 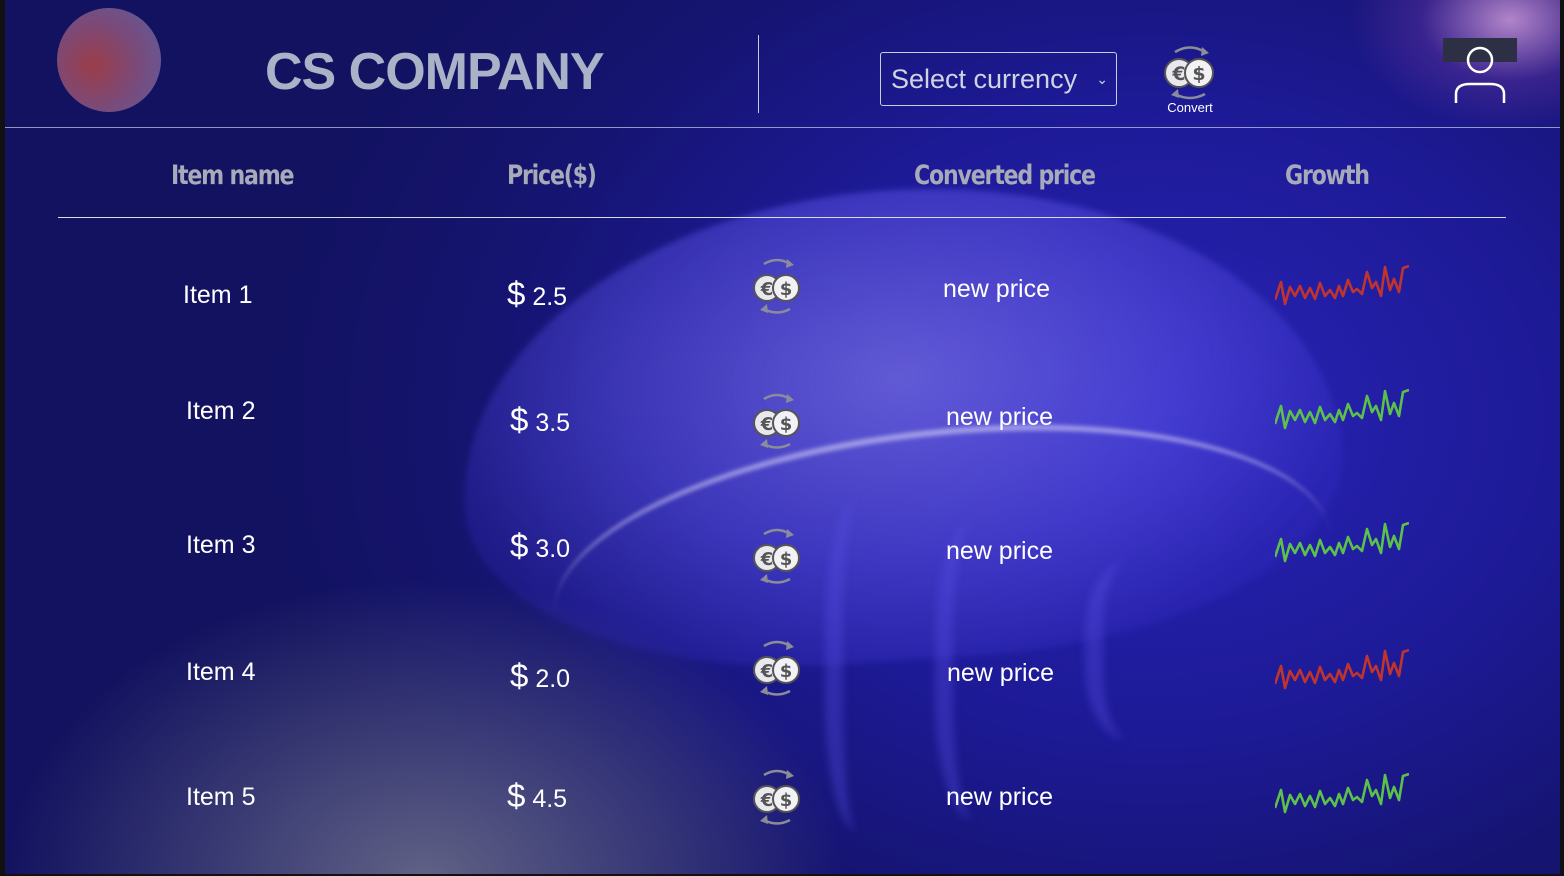 I want to click on price-value: 3.5, so click(x=553, y=423).